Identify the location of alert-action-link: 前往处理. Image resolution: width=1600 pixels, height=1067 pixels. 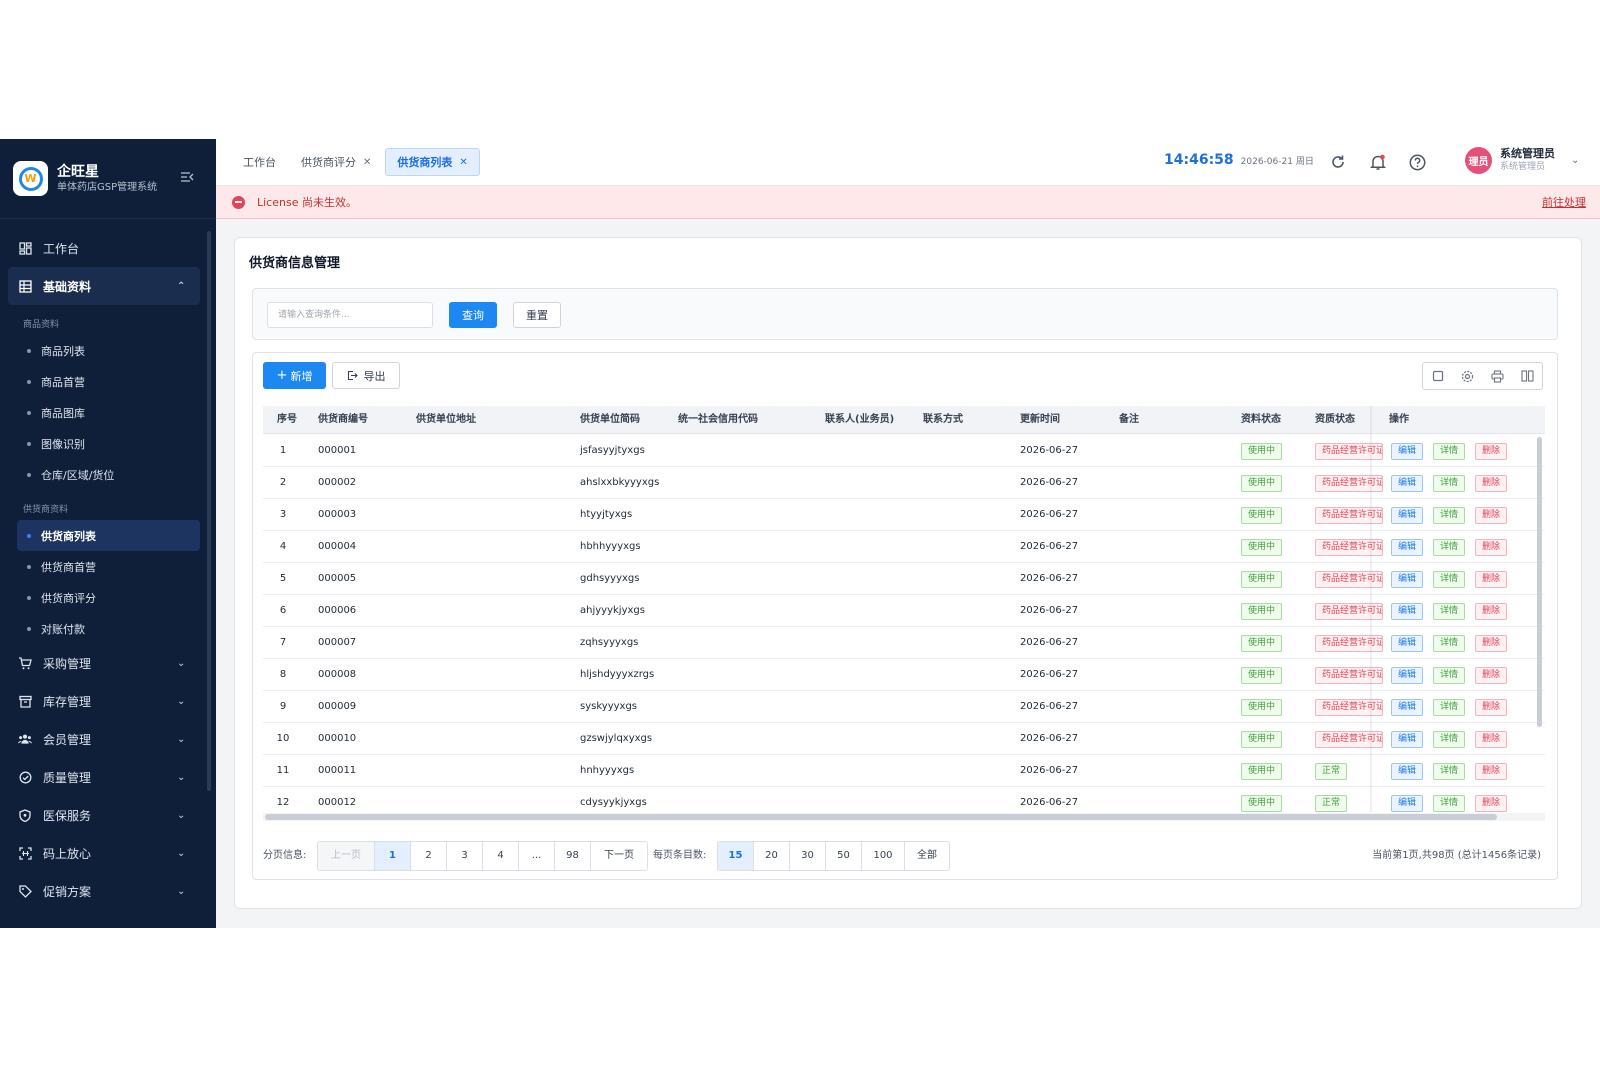
(1564, 202).